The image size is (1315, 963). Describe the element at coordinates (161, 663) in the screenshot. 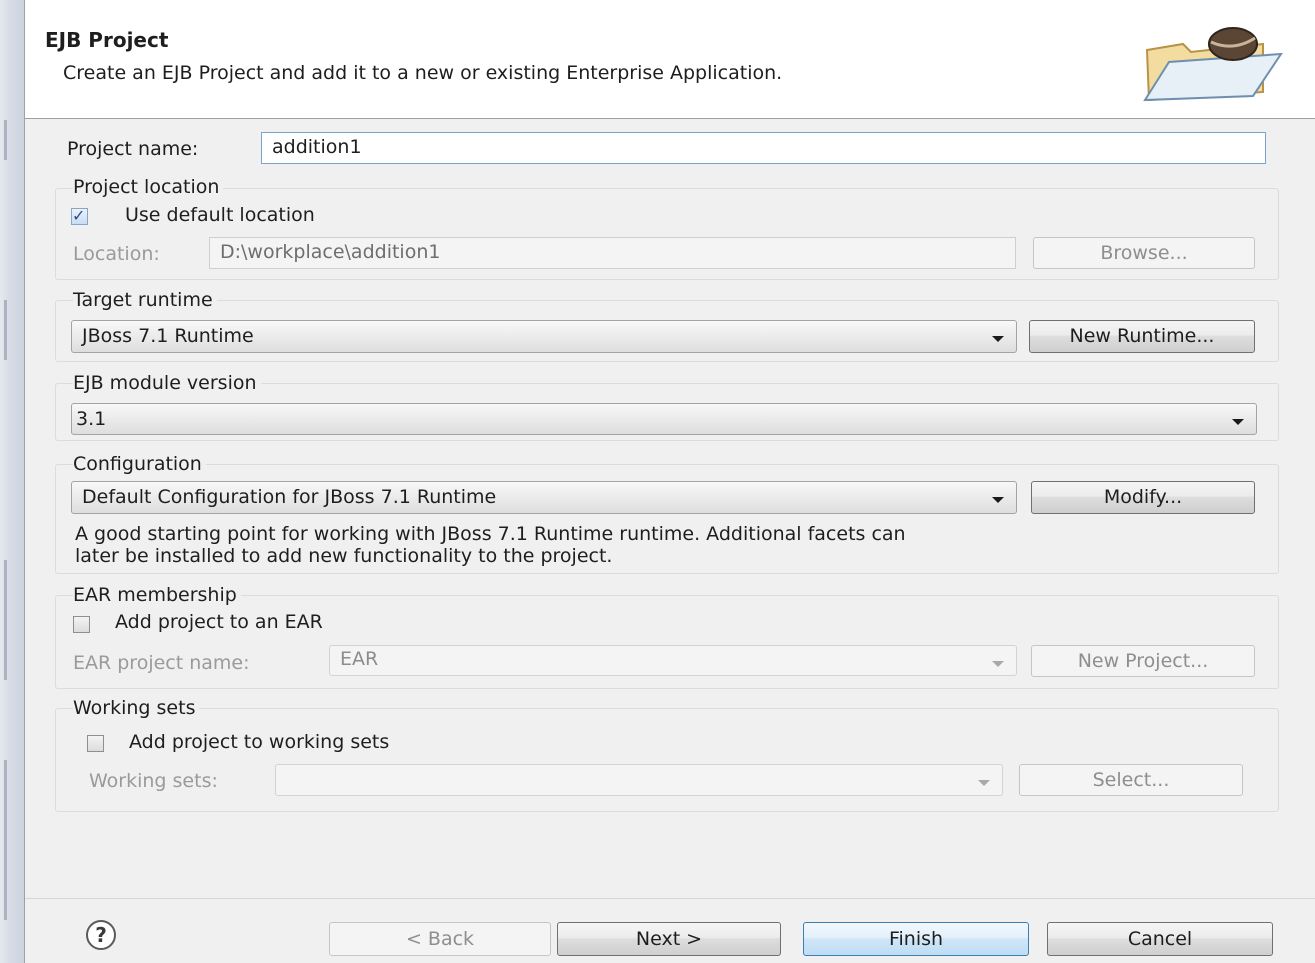

I see `ear-project-name-label: EAR project name:` at that location.